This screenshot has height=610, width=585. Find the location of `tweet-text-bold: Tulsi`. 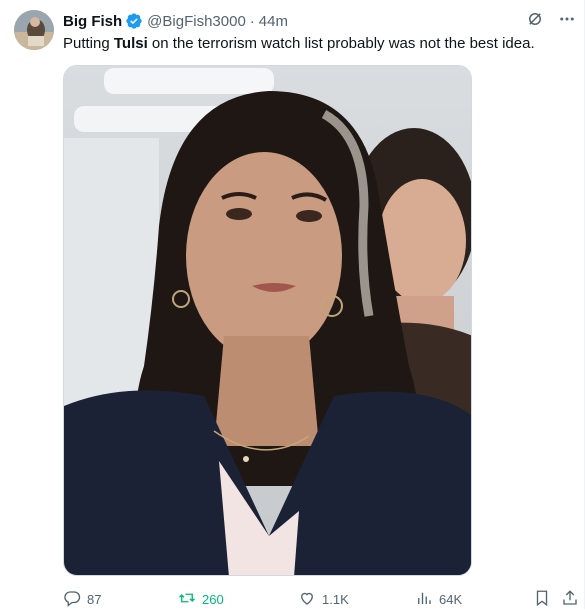

tweet-text-bold: Tulsi is located at coordinates (130, 43).